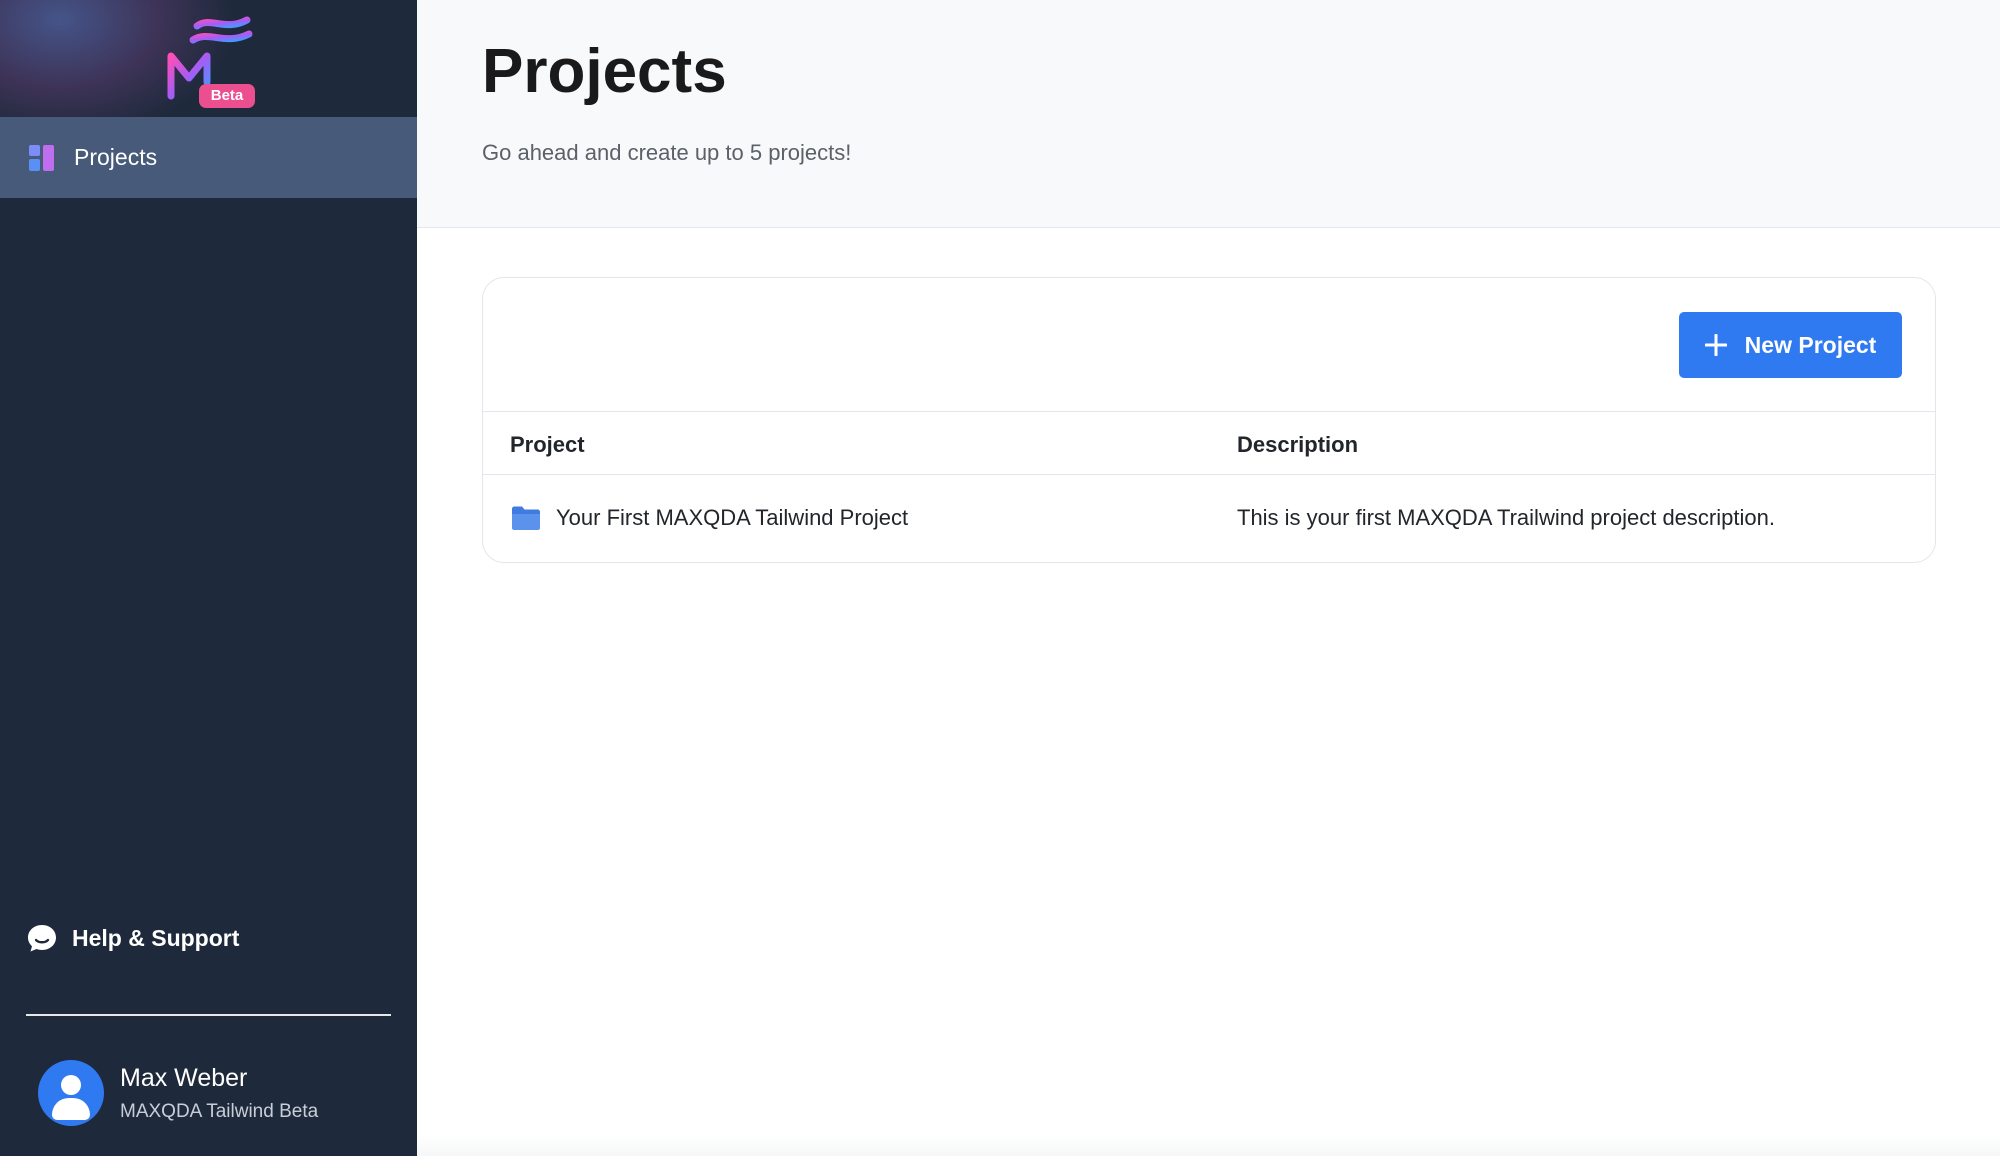  I want to click on new-project-button: New Project, so click(1790, 345).